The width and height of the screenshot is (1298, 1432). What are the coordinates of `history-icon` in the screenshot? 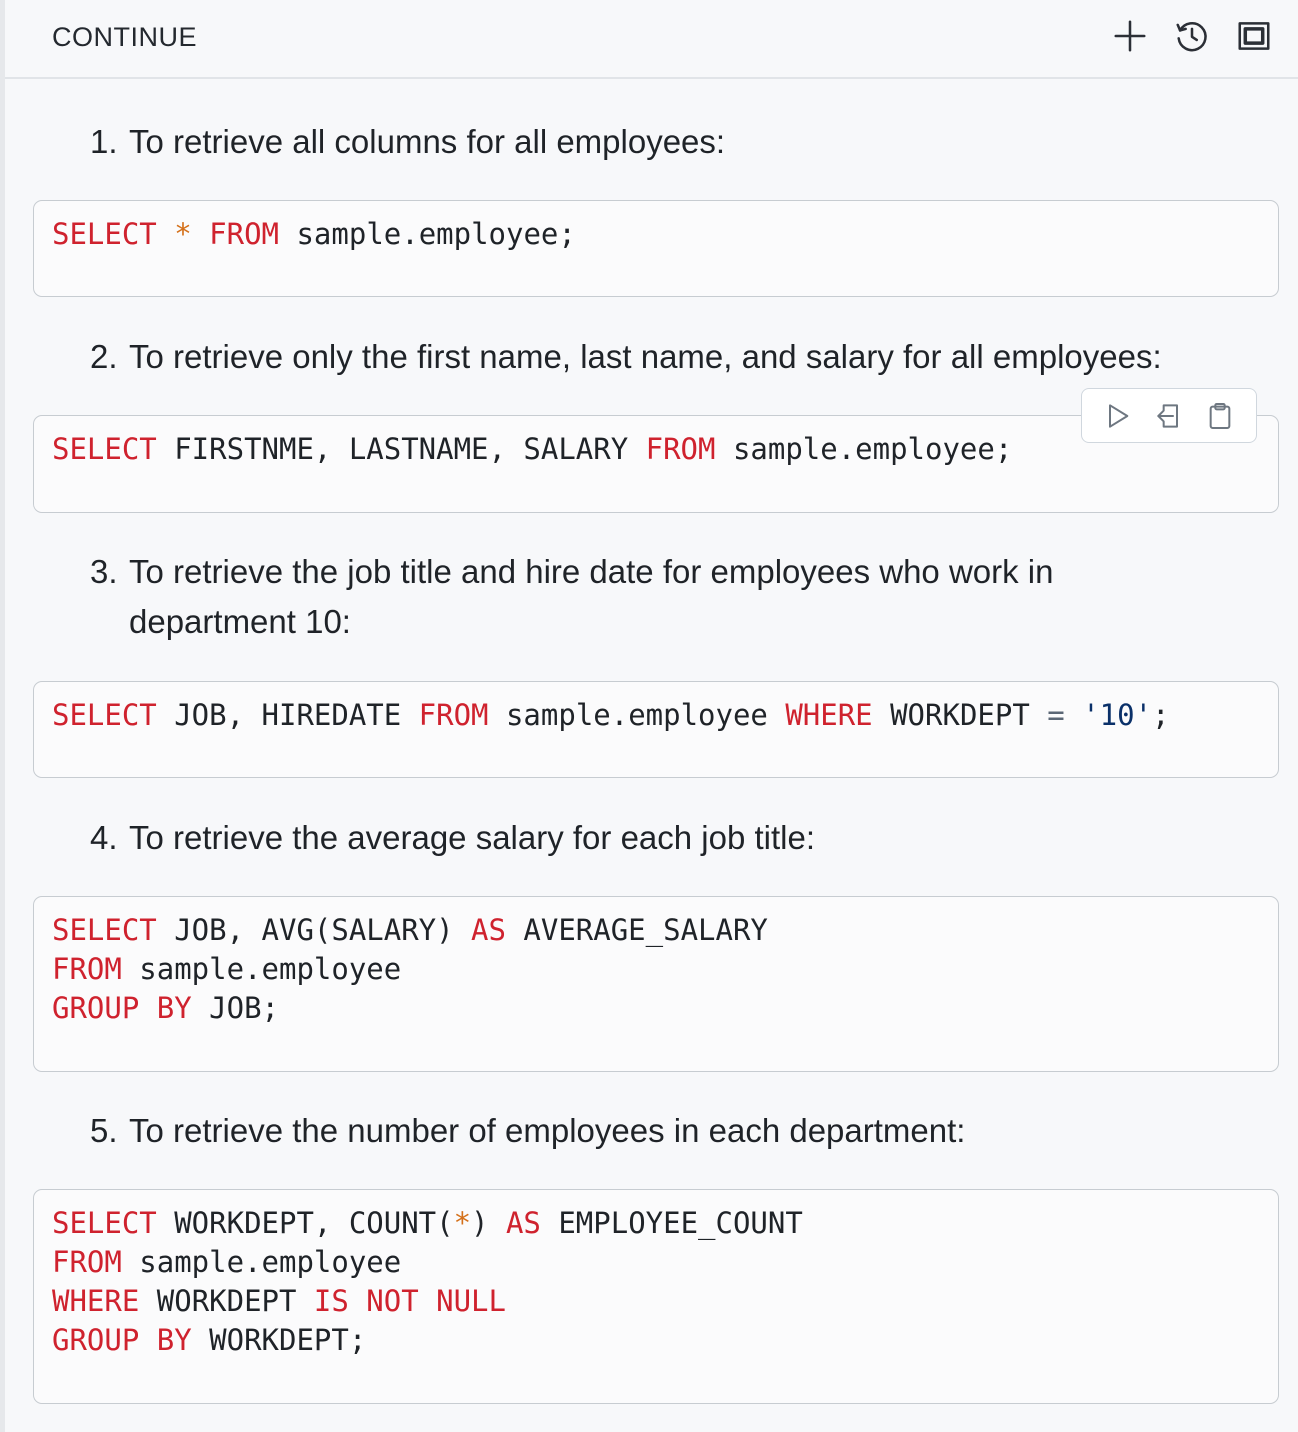 It's located at (1192, 36).